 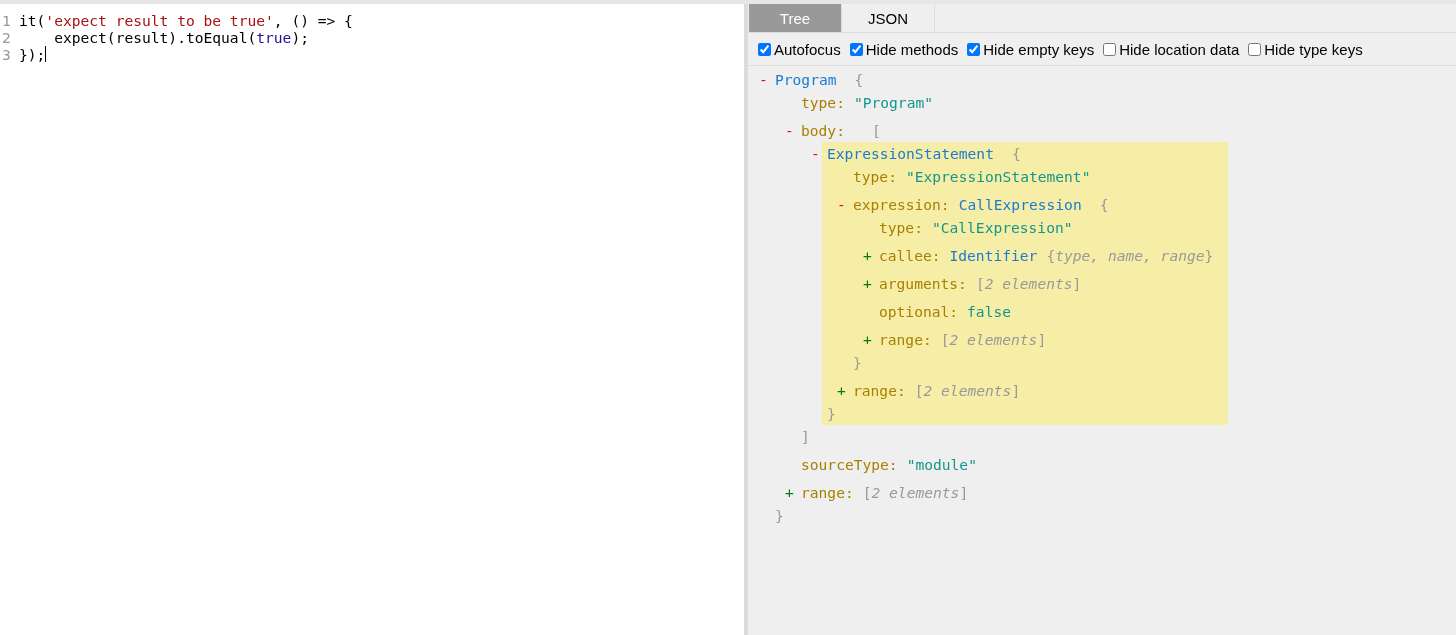 What do you see at coordinates (1039, 49) in the screenshot?
I see `checkbox-label: Hide empty keys` at bounding box center [1039, 49].